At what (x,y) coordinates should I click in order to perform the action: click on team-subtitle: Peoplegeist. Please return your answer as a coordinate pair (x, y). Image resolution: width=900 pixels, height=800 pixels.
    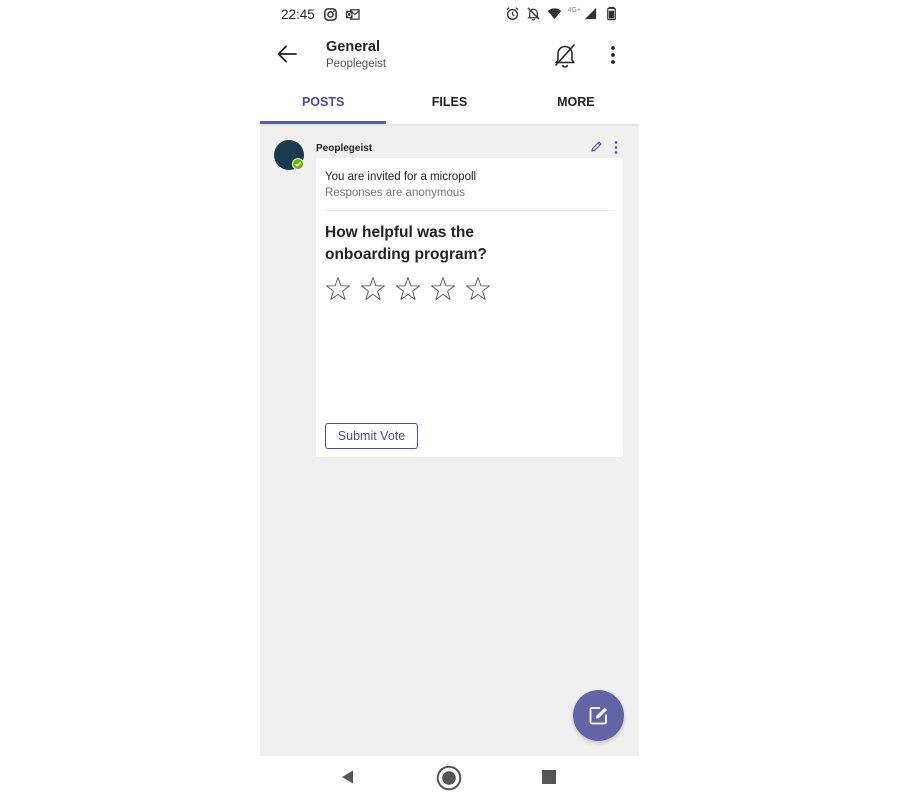
    Looking at the image, I should click on (356, 64).